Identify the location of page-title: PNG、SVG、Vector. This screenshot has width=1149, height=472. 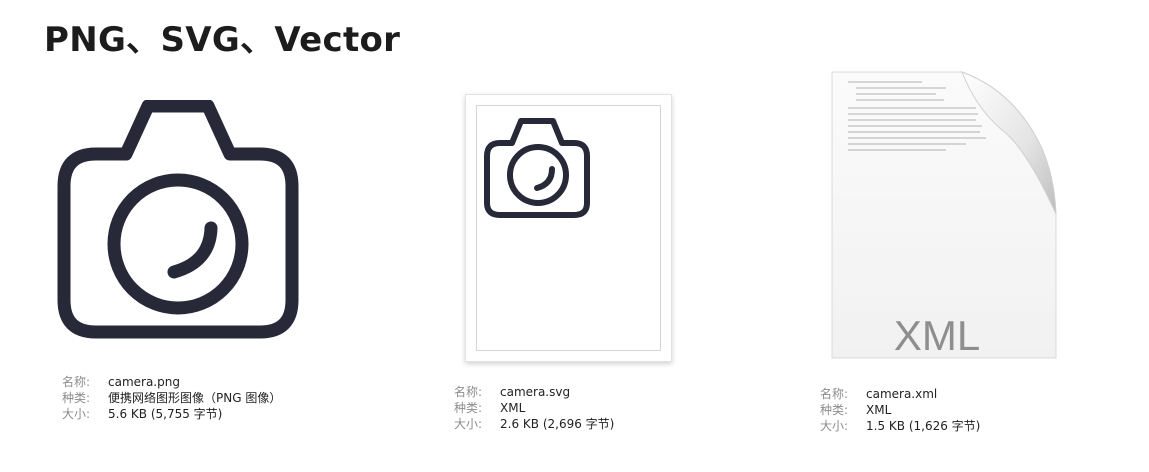
(222, 40).